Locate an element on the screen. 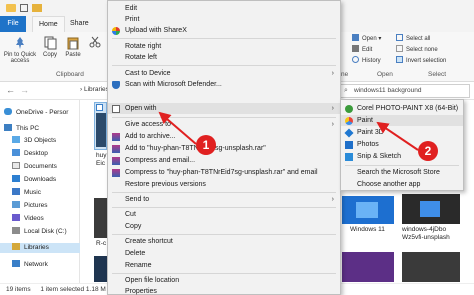 This screenshot has height=295, width=474. folder-quick-icon is located at coordinates (37, 8).